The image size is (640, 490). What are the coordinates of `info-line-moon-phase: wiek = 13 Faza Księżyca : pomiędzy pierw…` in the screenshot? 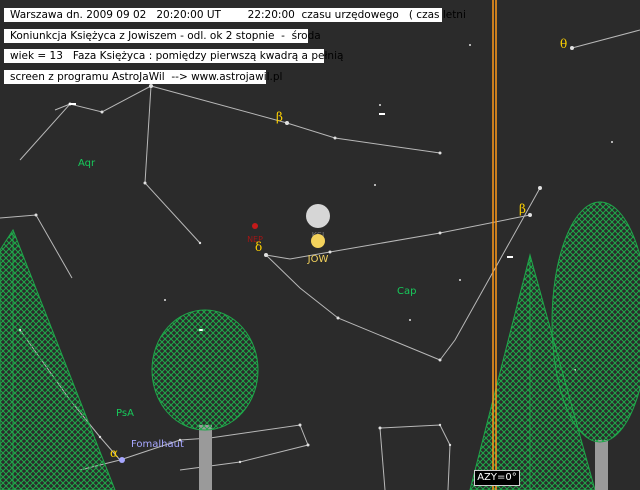 It's located at (173, 56).